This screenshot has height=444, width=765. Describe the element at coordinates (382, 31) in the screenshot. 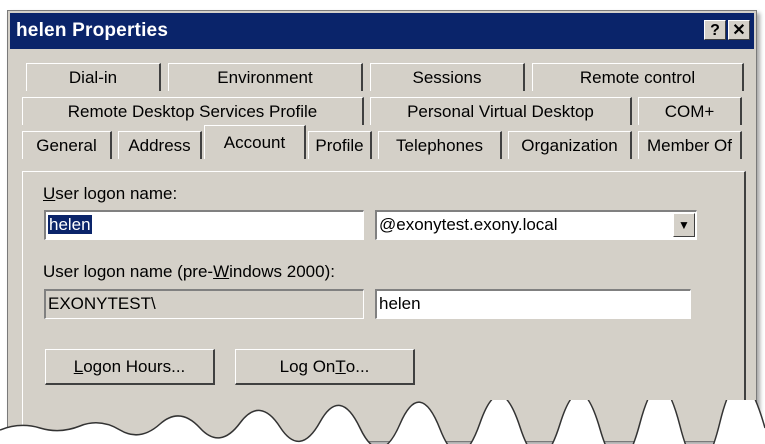

I see `title-bar: helen Properties ? ✕` at that location.